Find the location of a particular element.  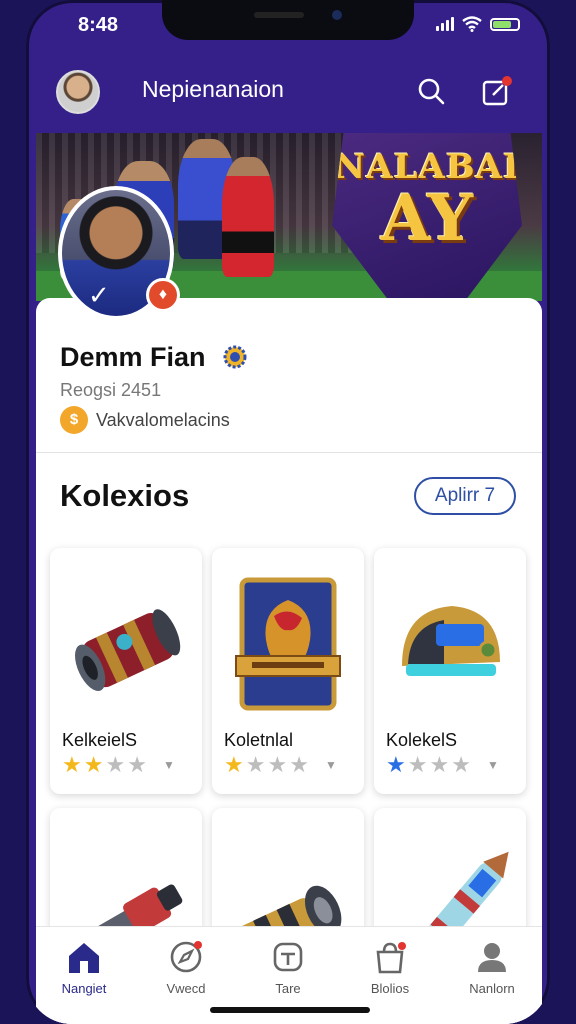

app-header: Nepienanaion is located at coordinates (288, 92).